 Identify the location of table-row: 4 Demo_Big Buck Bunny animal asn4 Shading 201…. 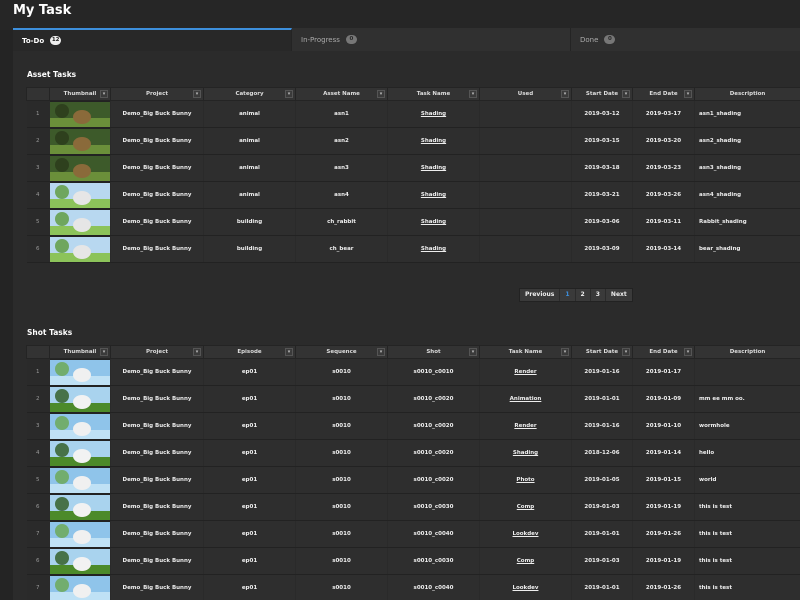
(413, 195).